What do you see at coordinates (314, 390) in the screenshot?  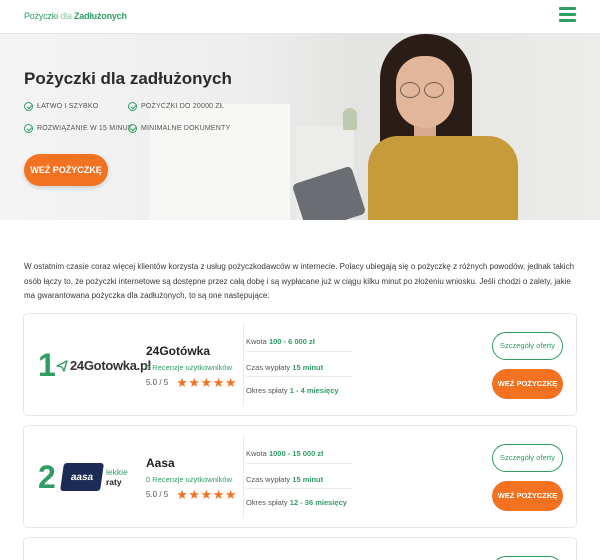 I see `repayment-term-value: 1 - 4 miesięcy` at bounding box center [314, 390].